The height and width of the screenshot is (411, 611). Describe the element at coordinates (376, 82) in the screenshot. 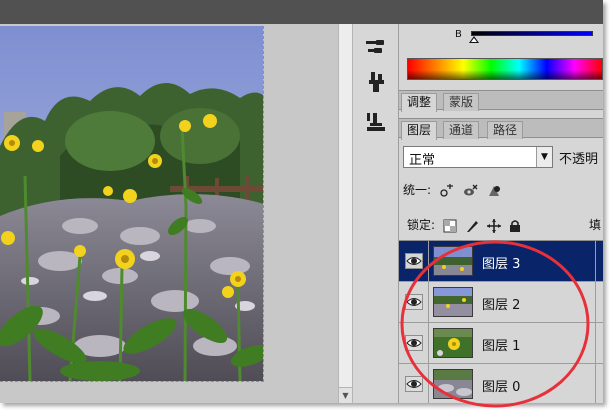

I see `clone-source-icon` at that location.